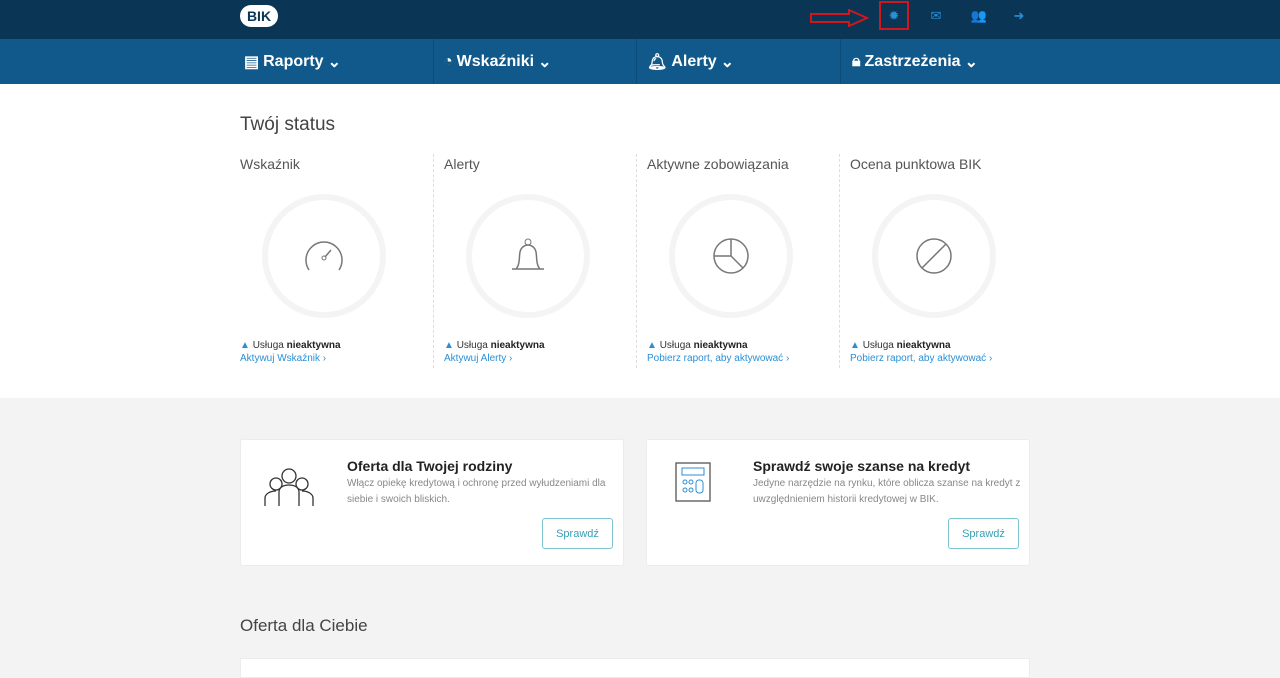 Image resolution: width=1280 pixels, height=678 pixels. Describe the element at coordinates (916, 164) in the screenshot. I see `column-title: Ocena punktowa BIK` at that location.